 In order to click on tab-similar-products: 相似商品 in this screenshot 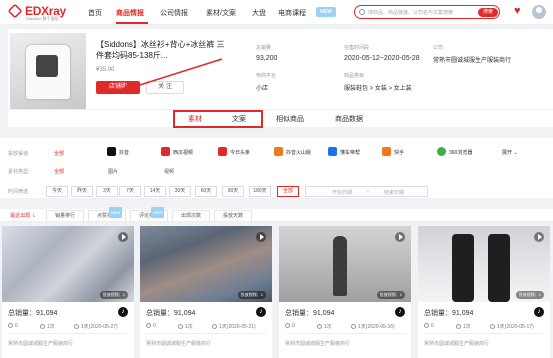, I will do `click(290, 119)`.